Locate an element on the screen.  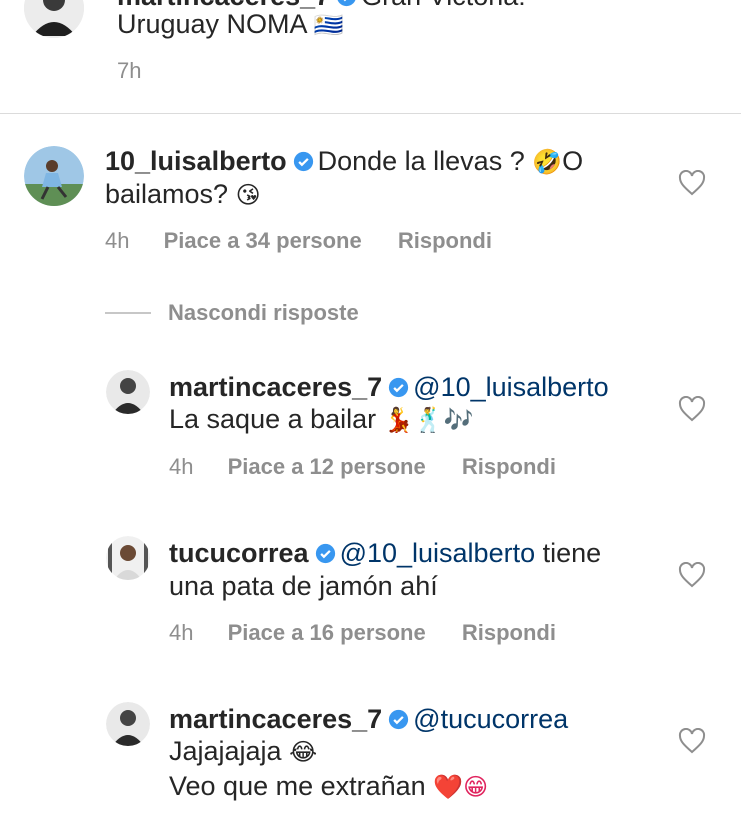
reply-text-line2: Jajajajaja 😂 is located at coordinates (243, 752).